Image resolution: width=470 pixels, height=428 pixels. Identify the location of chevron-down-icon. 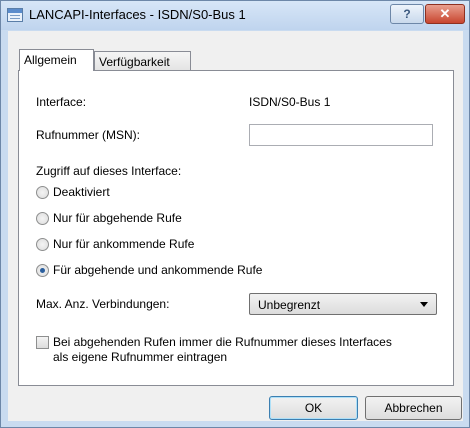
(424, 304).